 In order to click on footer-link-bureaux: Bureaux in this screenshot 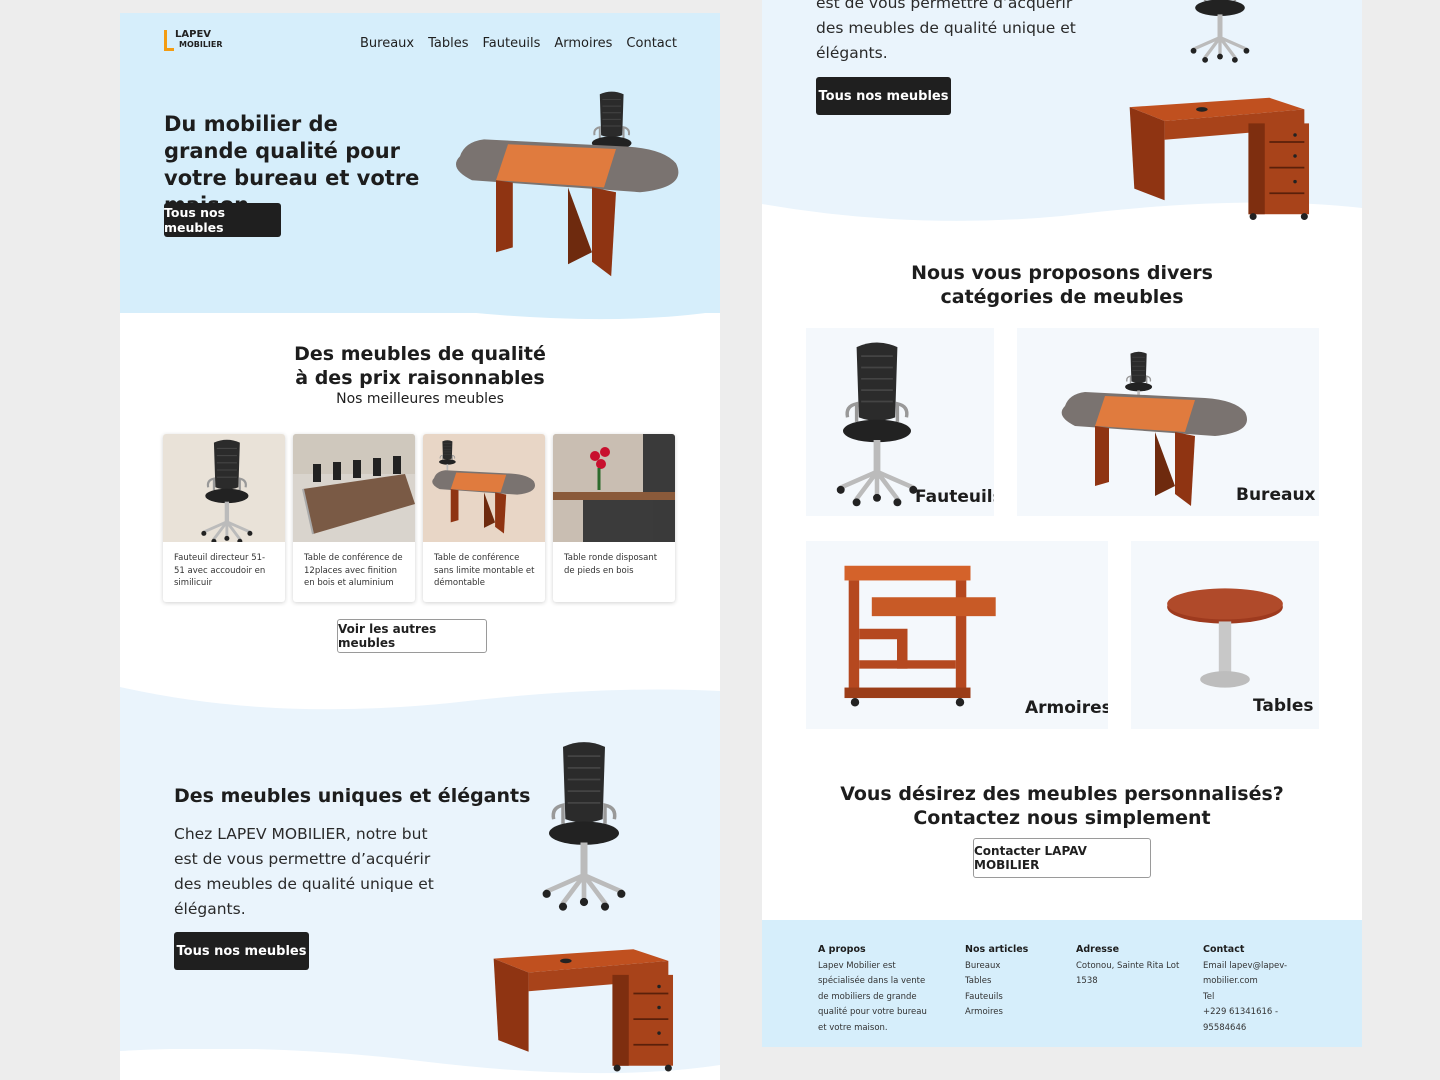, I will do `click(1005, 967)`.